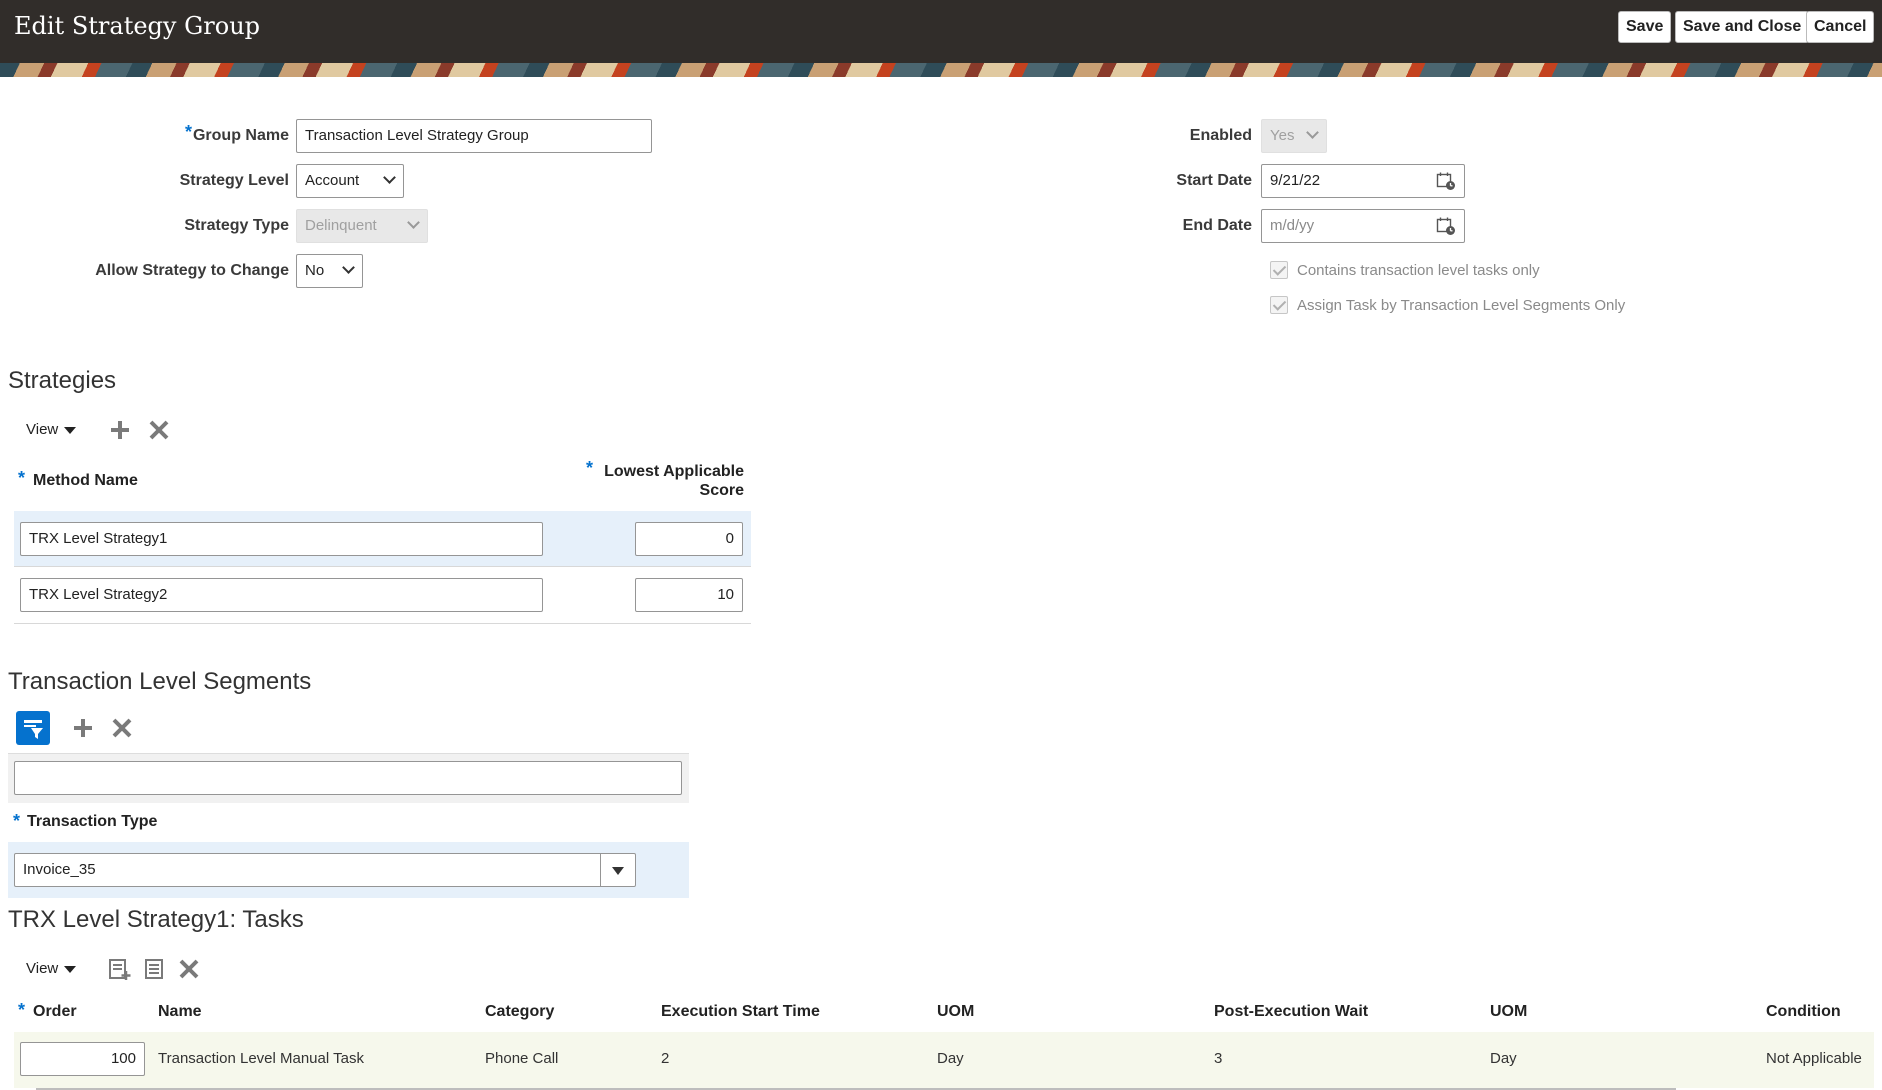 Image resolution: width=1882 pixels, height=1090 pixels. I want to click on strategy-type-label: Strategy Type, so click(236, 225).